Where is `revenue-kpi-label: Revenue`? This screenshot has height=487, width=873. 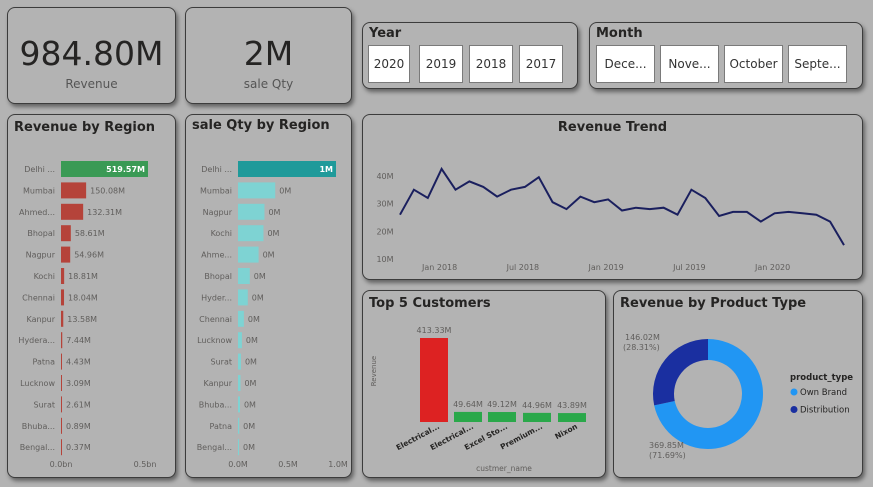 revenue-kpi-label: Revenue is located at coordinates (91, 84).